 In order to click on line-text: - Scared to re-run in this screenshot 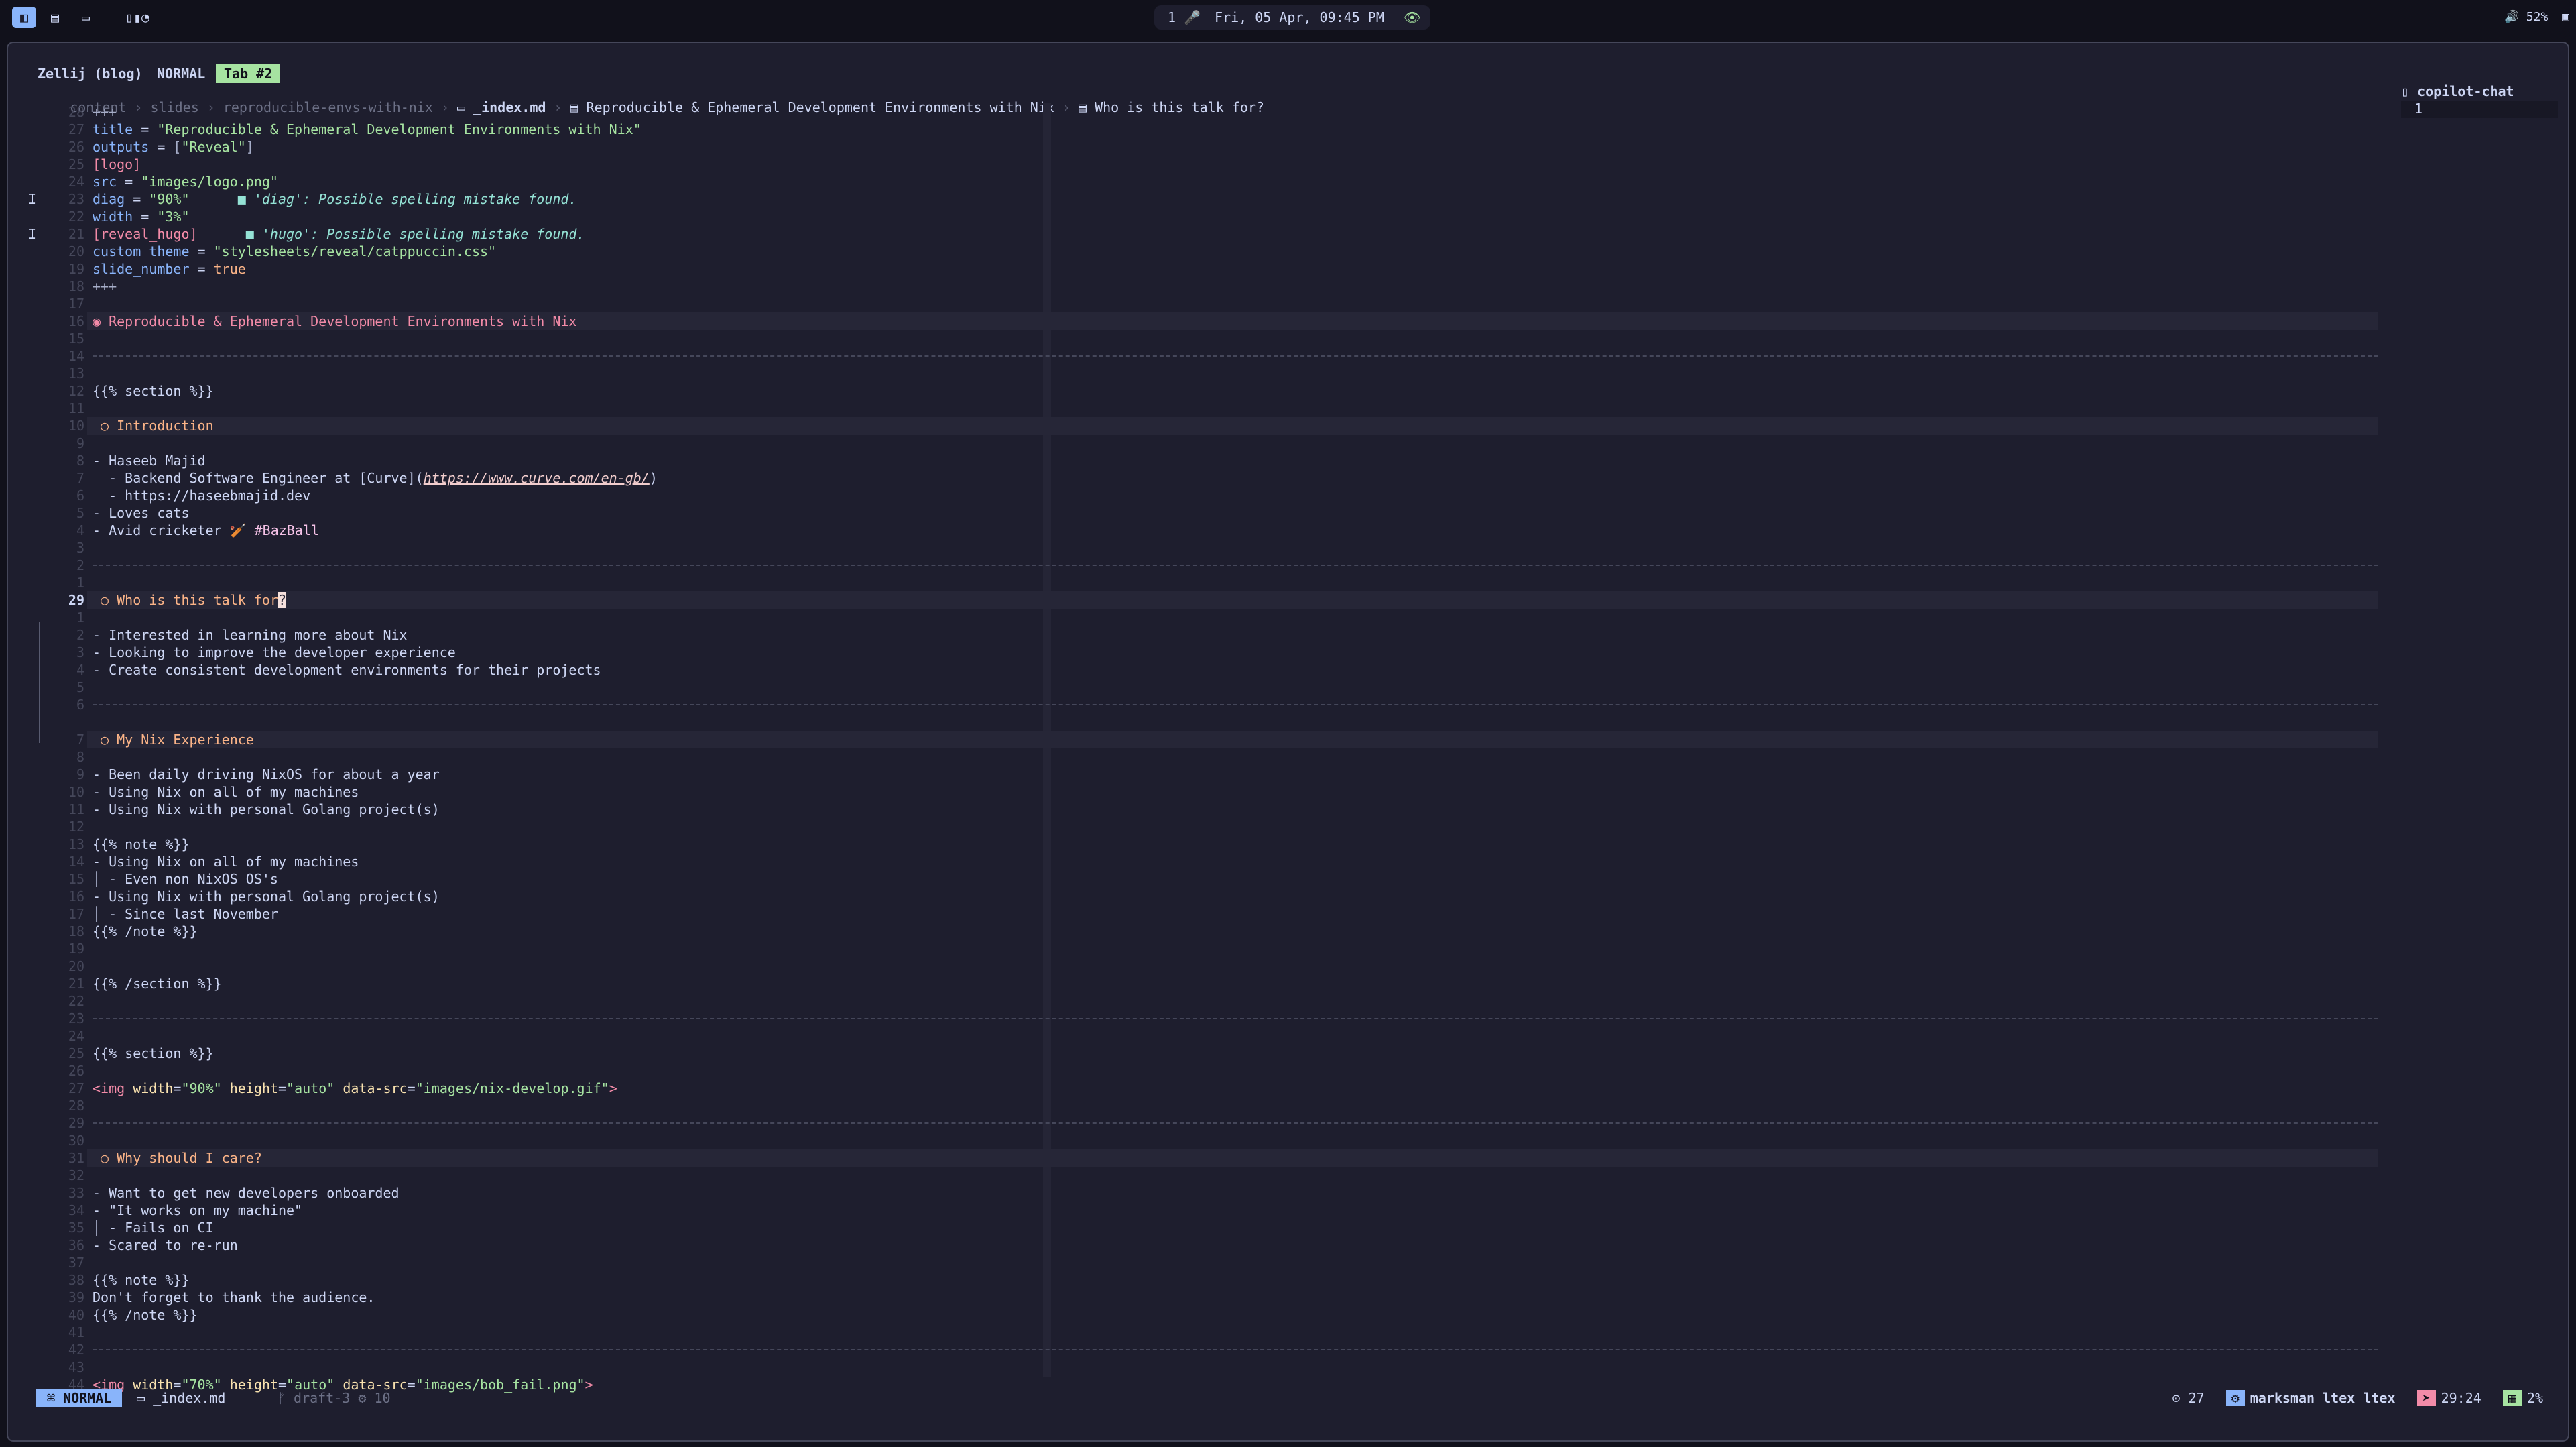, I will do `click(166, 1245)`.